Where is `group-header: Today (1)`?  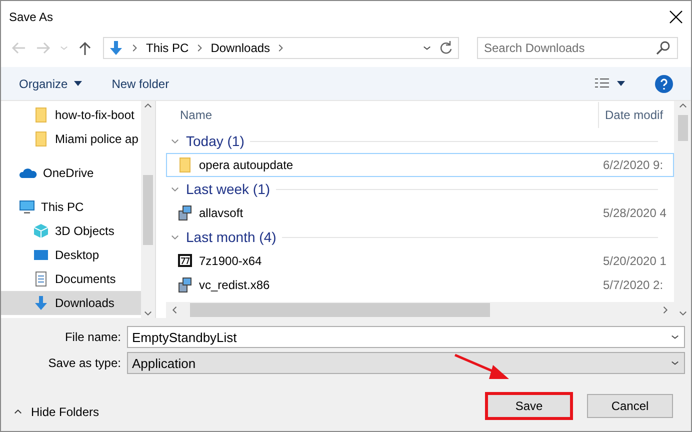
group-header: Today (1) is located at coordinates (215, 141).